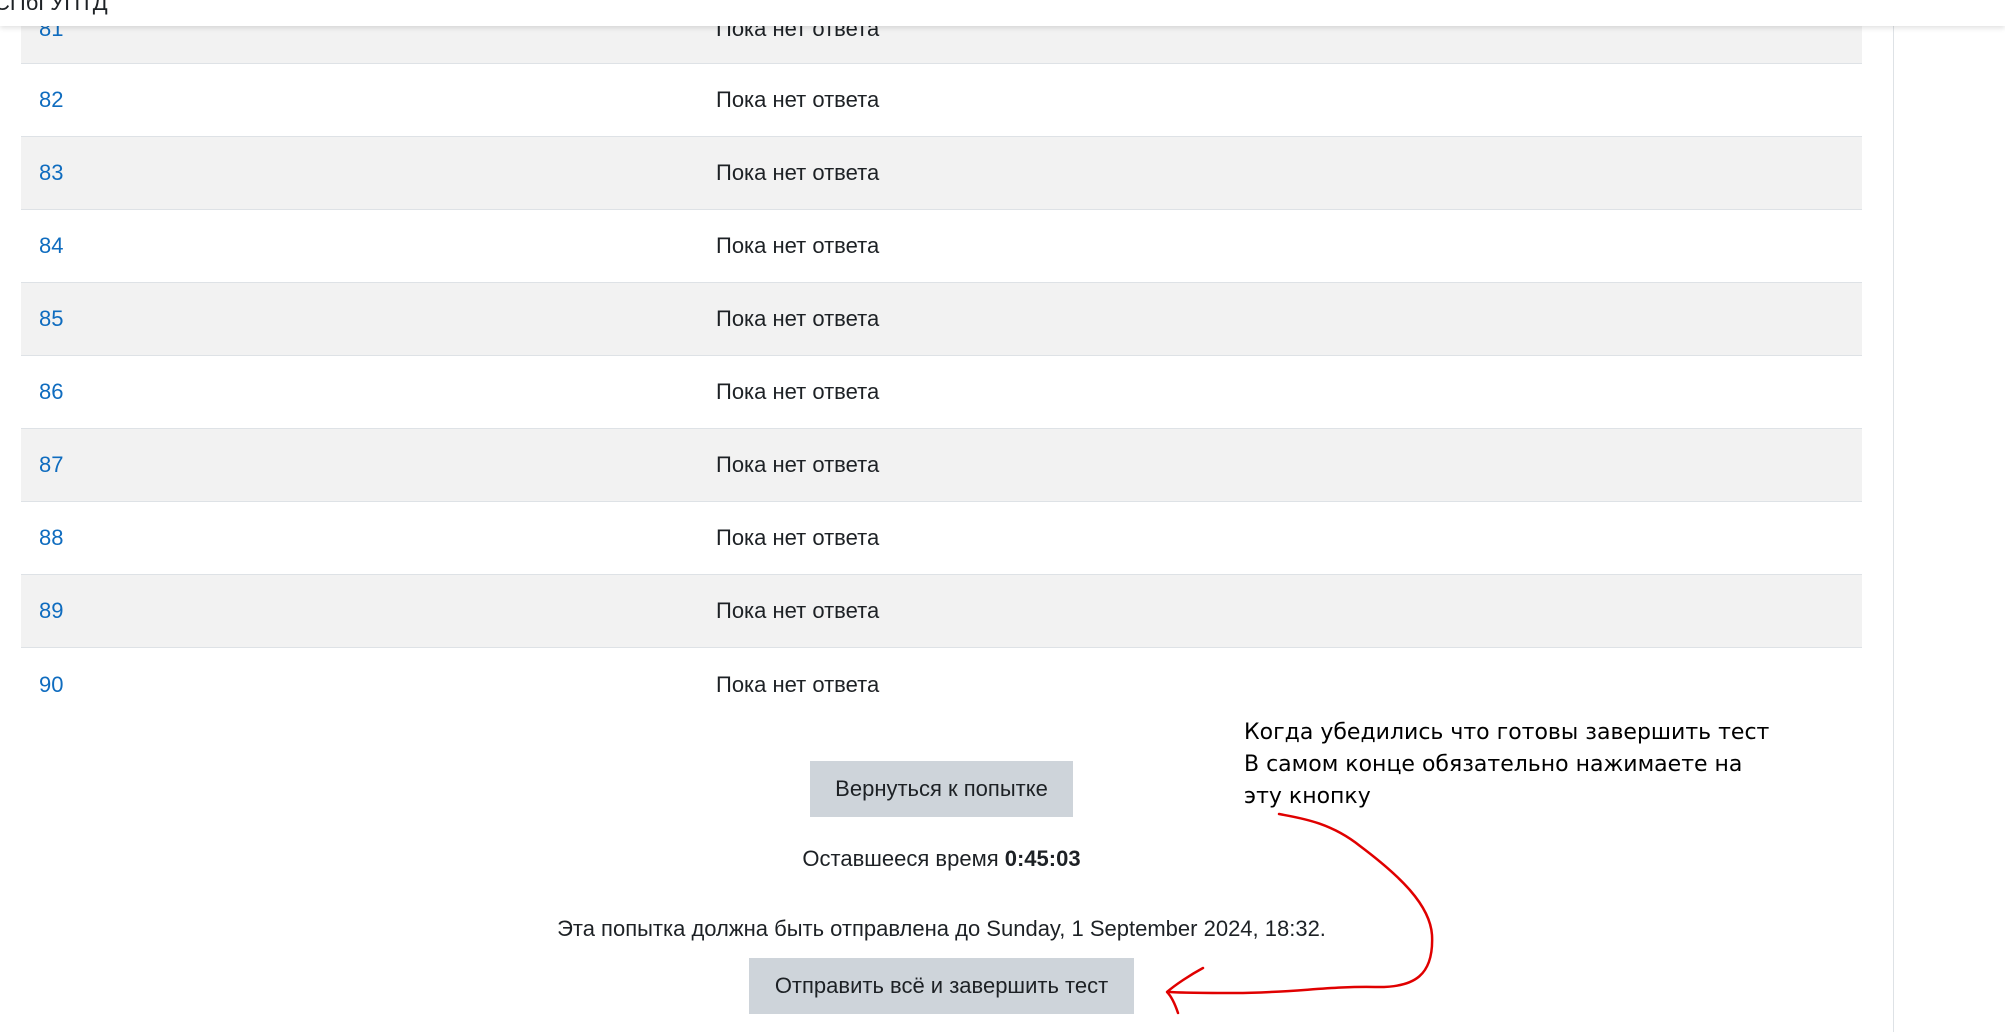 This screenshot has height=1032, width=2005. I want to click on arrow-head, so click(1185, 990).